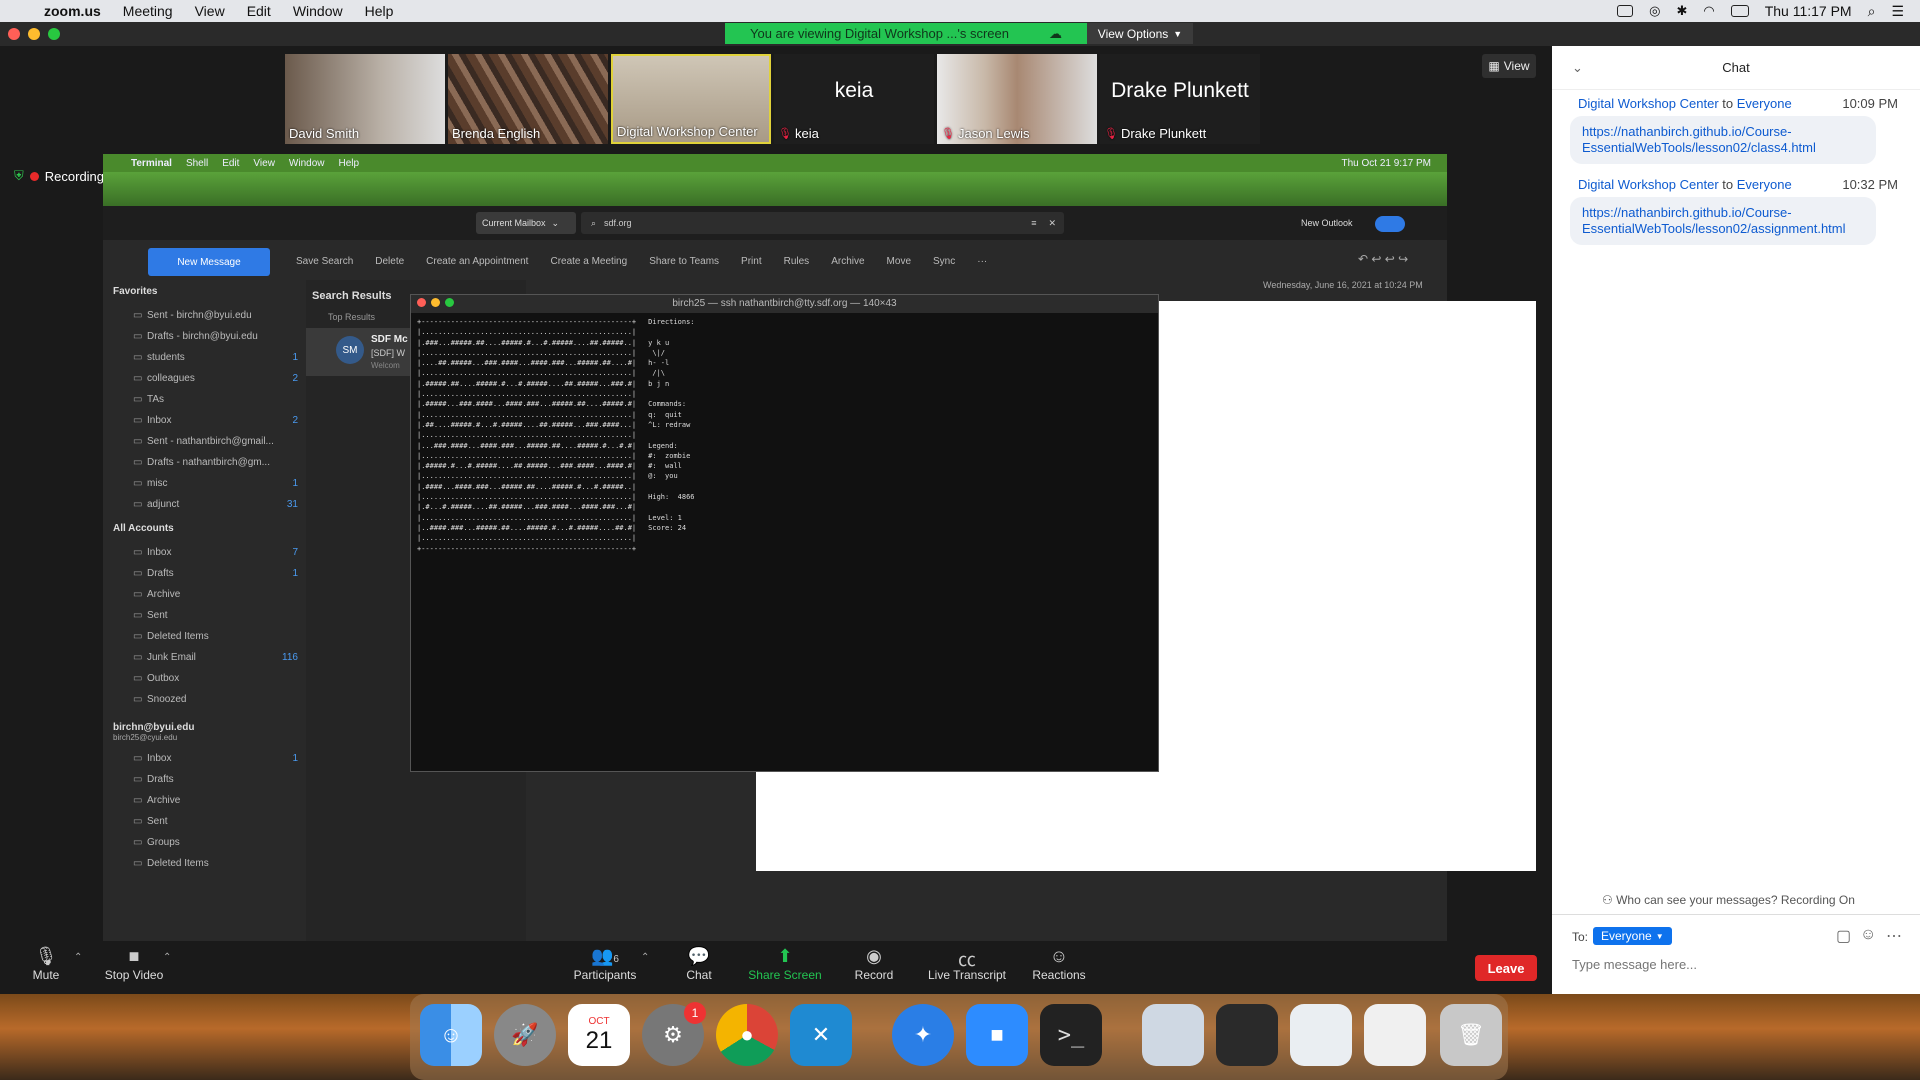  What do you see at coordinates (1509, 66) in the screenshot?
I see `view-layout-button: ▦ View` at bounding box center [1509, 66].